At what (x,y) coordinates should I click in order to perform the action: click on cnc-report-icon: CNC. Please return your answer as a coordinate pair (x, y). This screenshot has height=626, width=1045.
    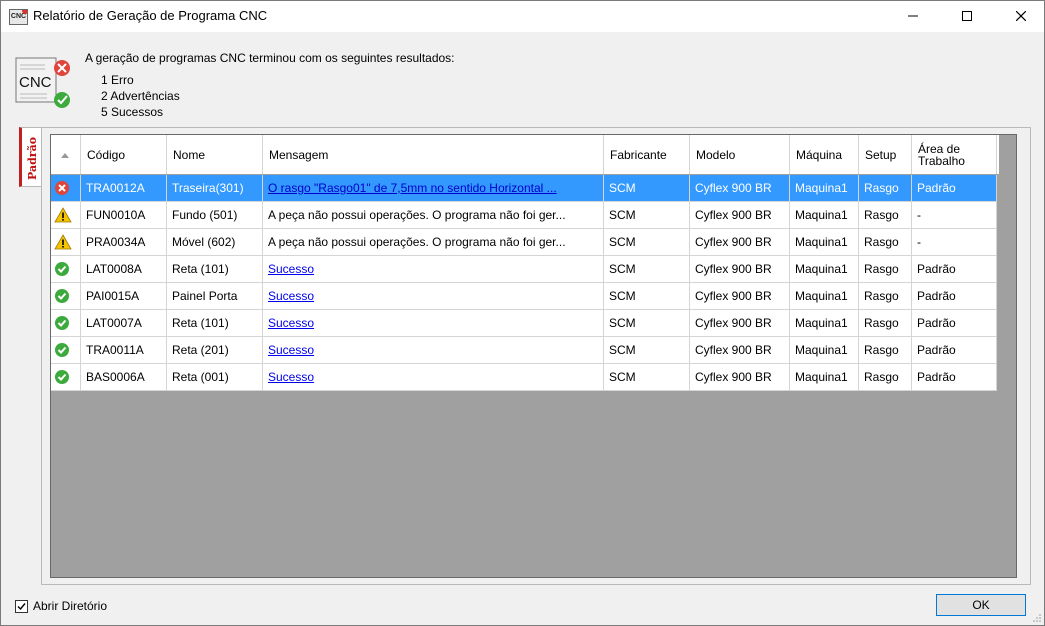
    Looking at the image, I should click on (42, 84).